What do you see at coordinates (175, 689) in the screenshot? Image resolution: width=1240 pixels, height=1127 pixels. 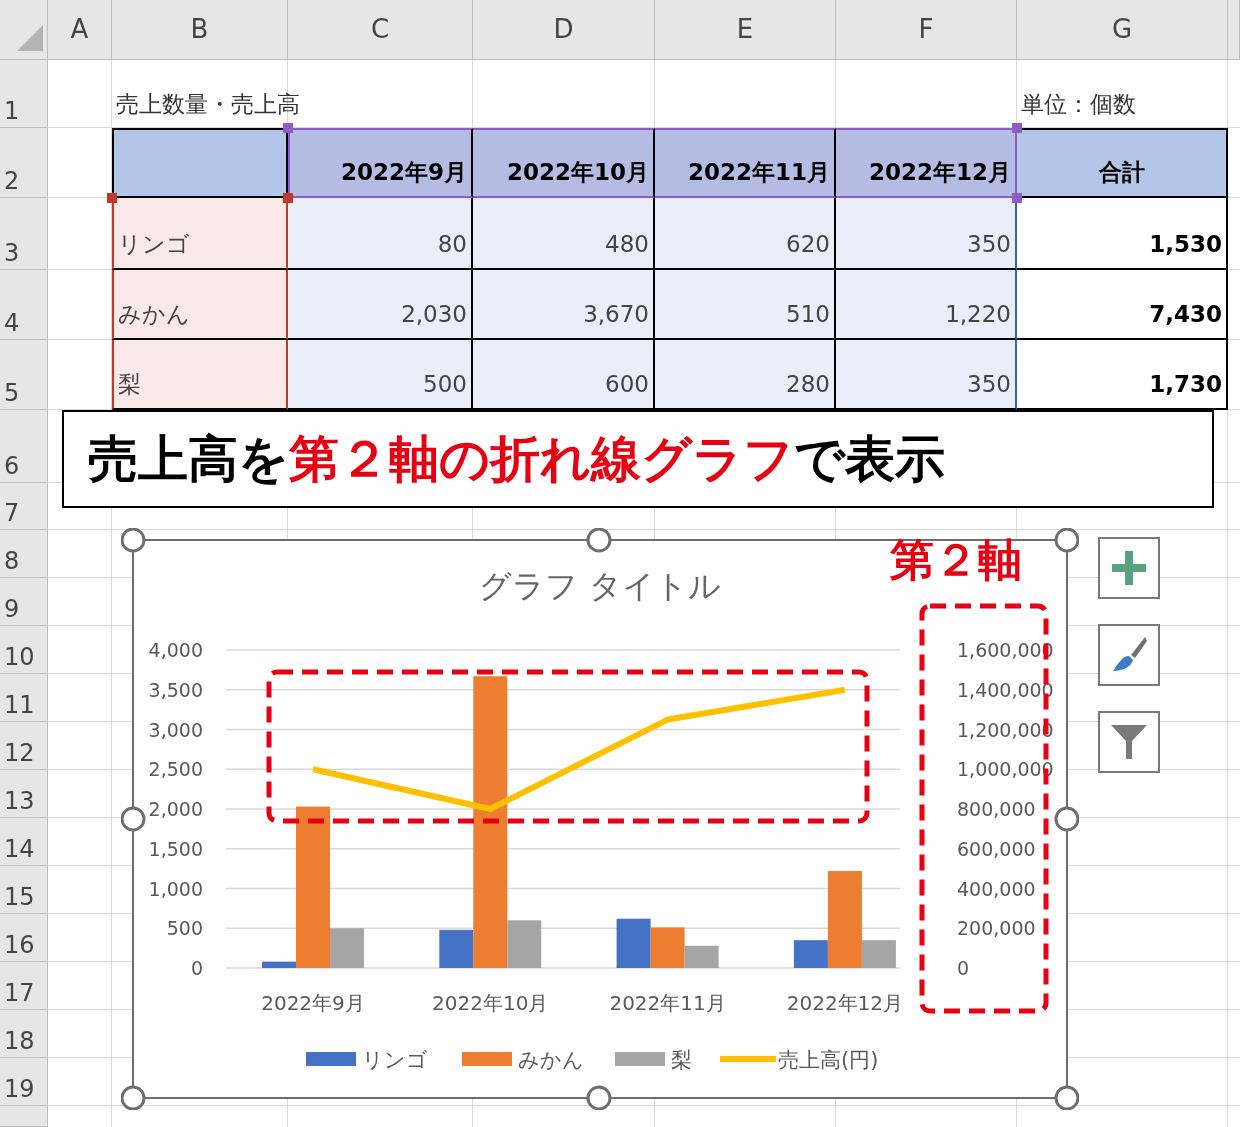 I see `axis-label: 3,500` at bounding box center [175, 689].